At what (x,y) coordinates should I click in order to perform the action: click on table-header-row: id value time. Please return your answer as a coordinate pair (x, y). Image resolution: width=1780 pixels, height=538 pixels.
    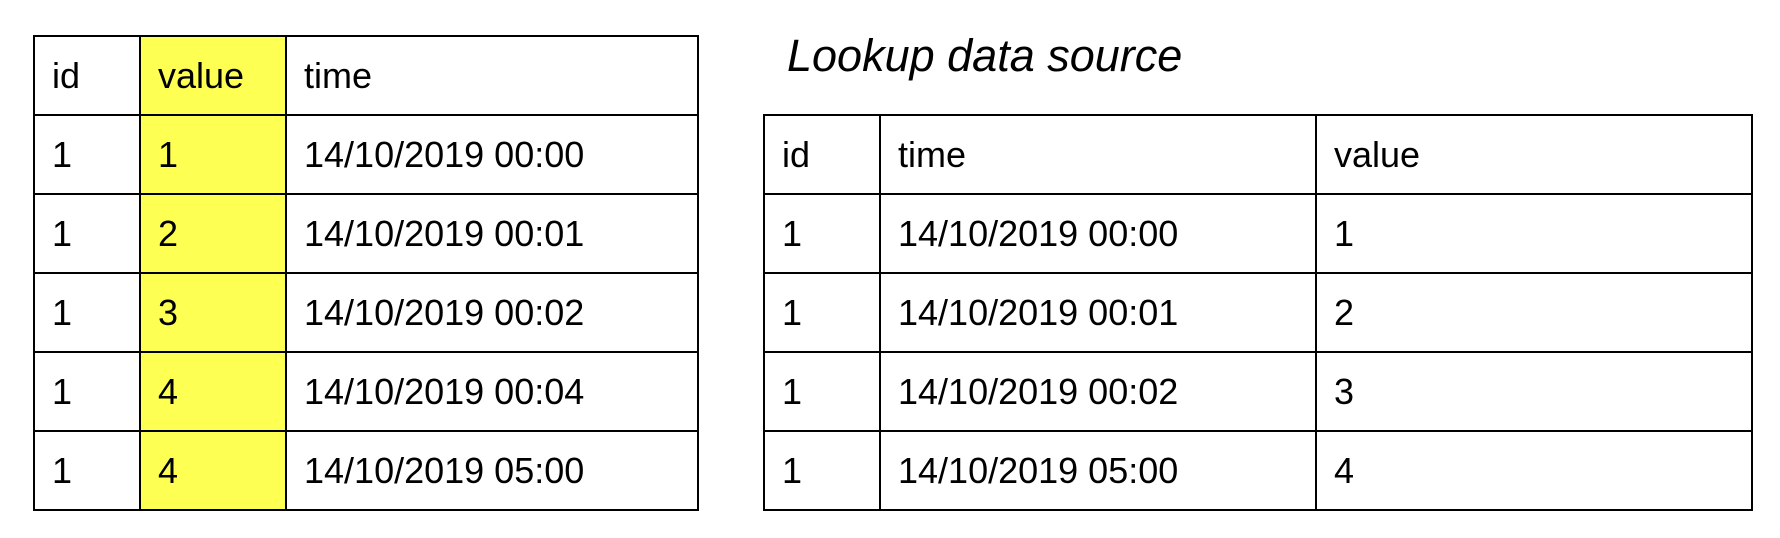
    Looking at the image, I should click on (366, 75).